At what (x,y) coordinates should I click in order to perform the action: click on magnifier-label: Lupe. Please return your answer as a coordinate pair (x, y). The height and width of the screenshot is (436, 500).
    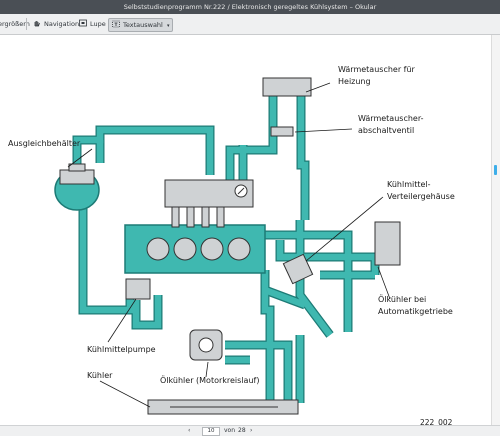
    Looking at the image, I should click on (98, 24).